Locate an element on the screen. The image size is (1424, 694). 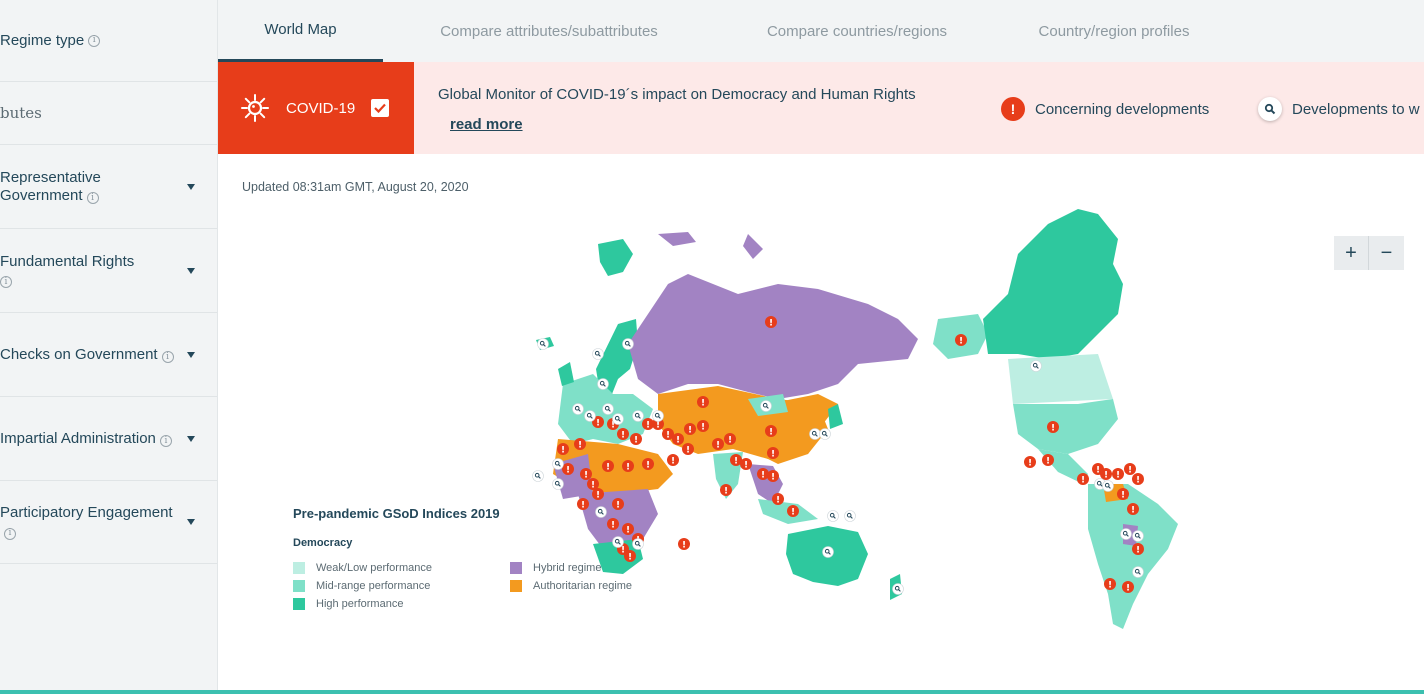
watch-label: Developments to w is located at coordinates (1356, 109).